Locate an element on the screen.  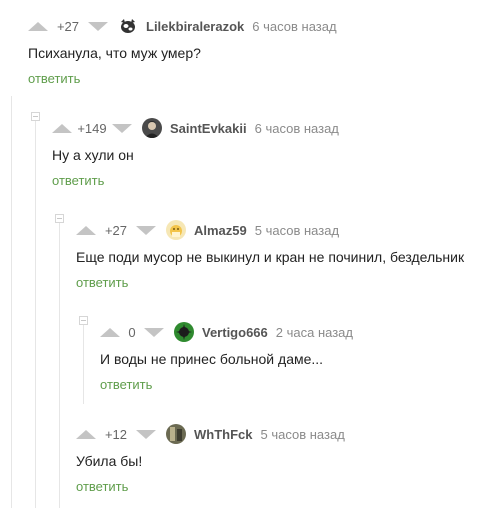
comment-header: +12 WhThFck 5 часов назад is located at coordinates (210, 434).